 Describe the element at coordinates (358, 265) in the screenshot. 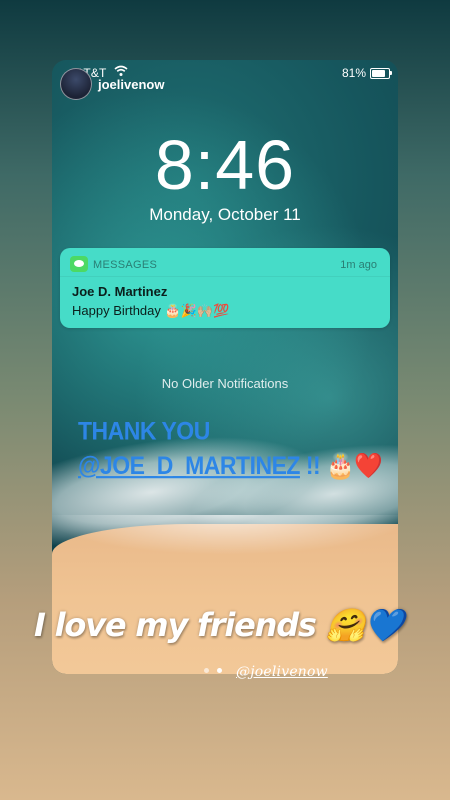

I see `notification-time: 1m ago` at that location.